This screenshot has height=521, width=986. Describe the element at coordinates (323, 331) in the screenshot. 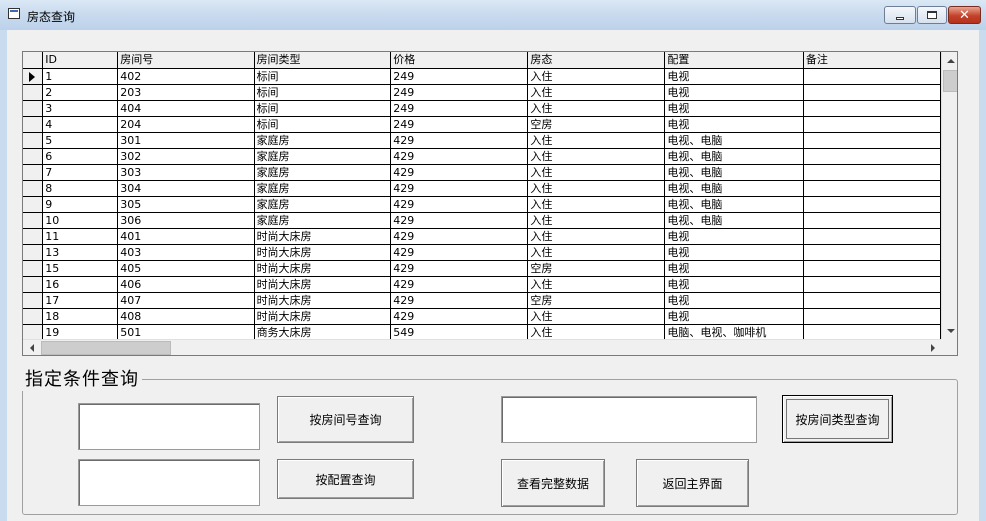

I see `cell-room-type: 商务大床房` at that location.